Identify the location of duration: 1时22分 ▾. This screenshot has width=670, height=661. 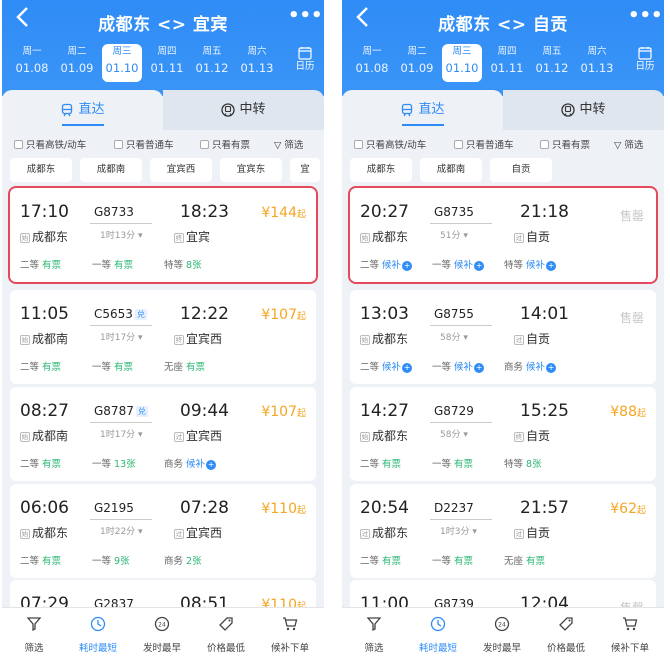
(121, 530).